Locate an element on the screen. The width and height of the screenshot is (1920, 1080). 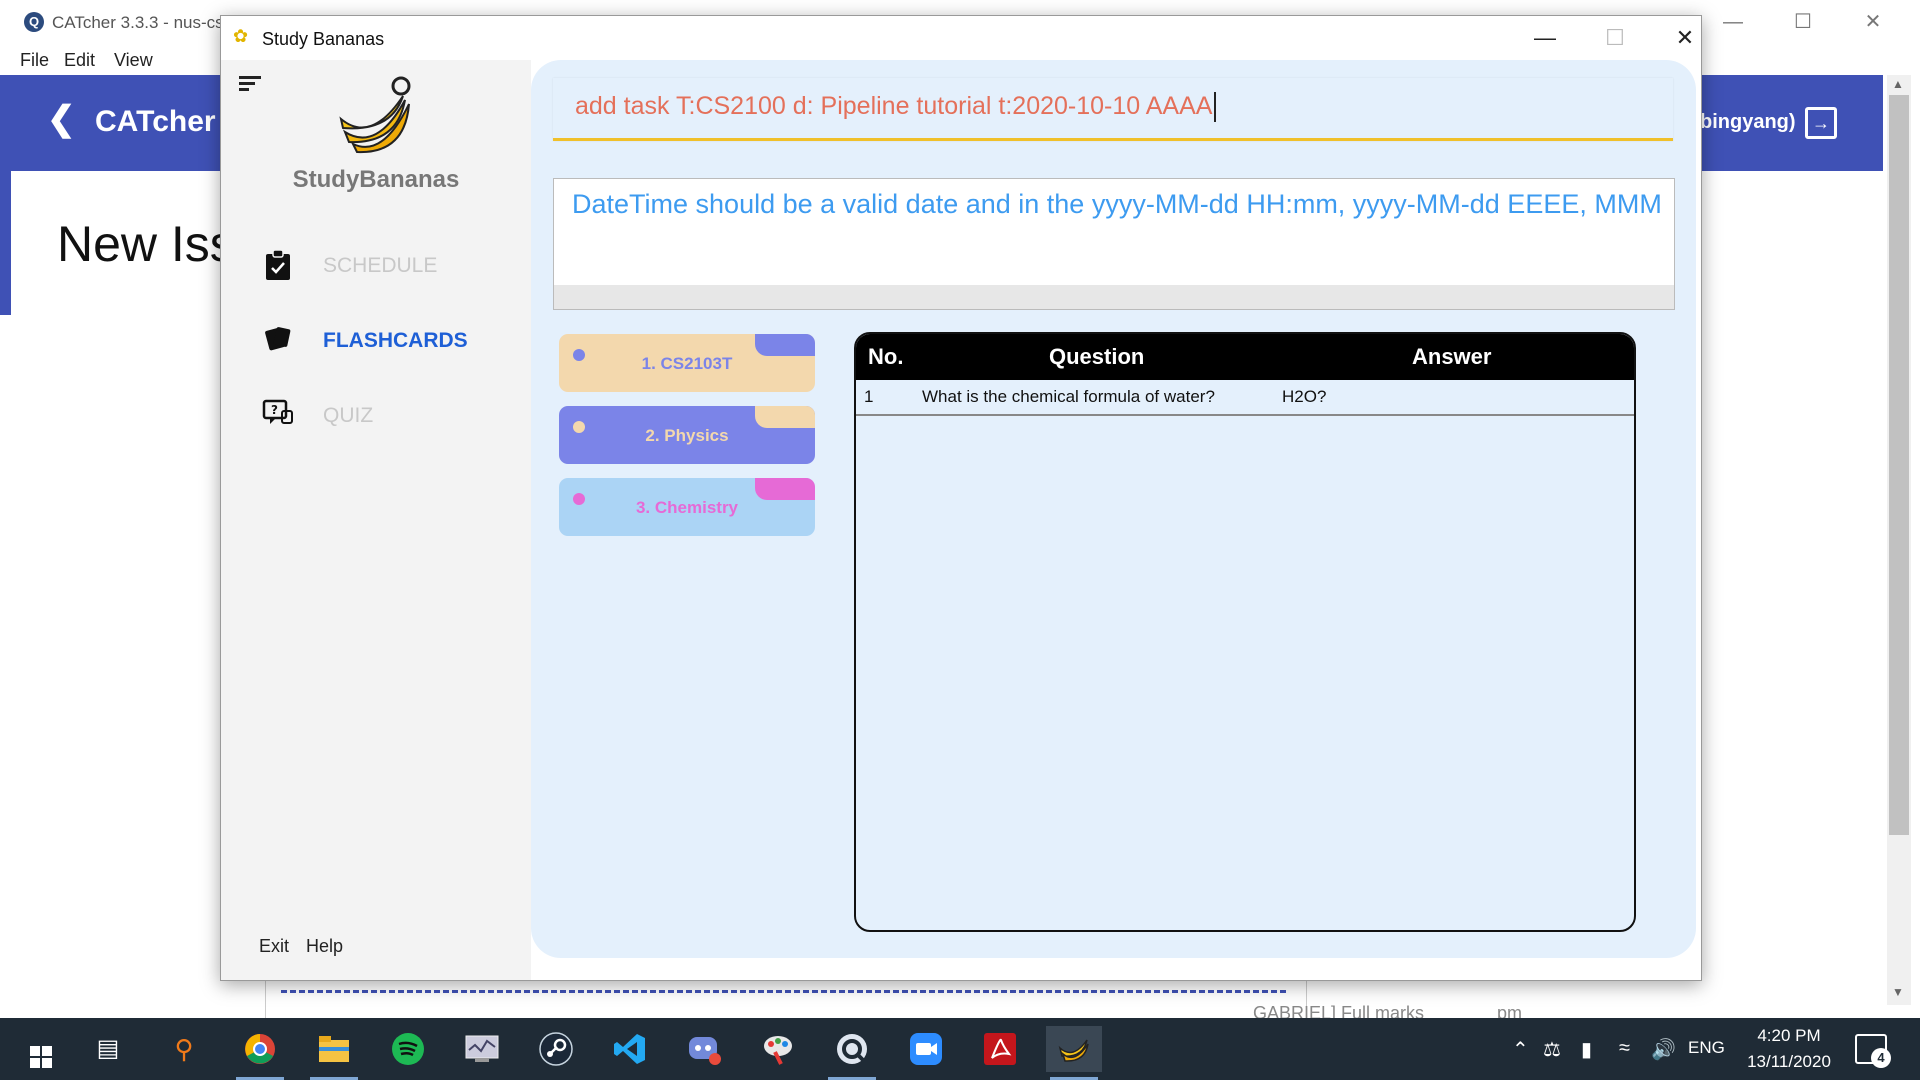
menu-edit: Edit is located at coordinates (79, 60).